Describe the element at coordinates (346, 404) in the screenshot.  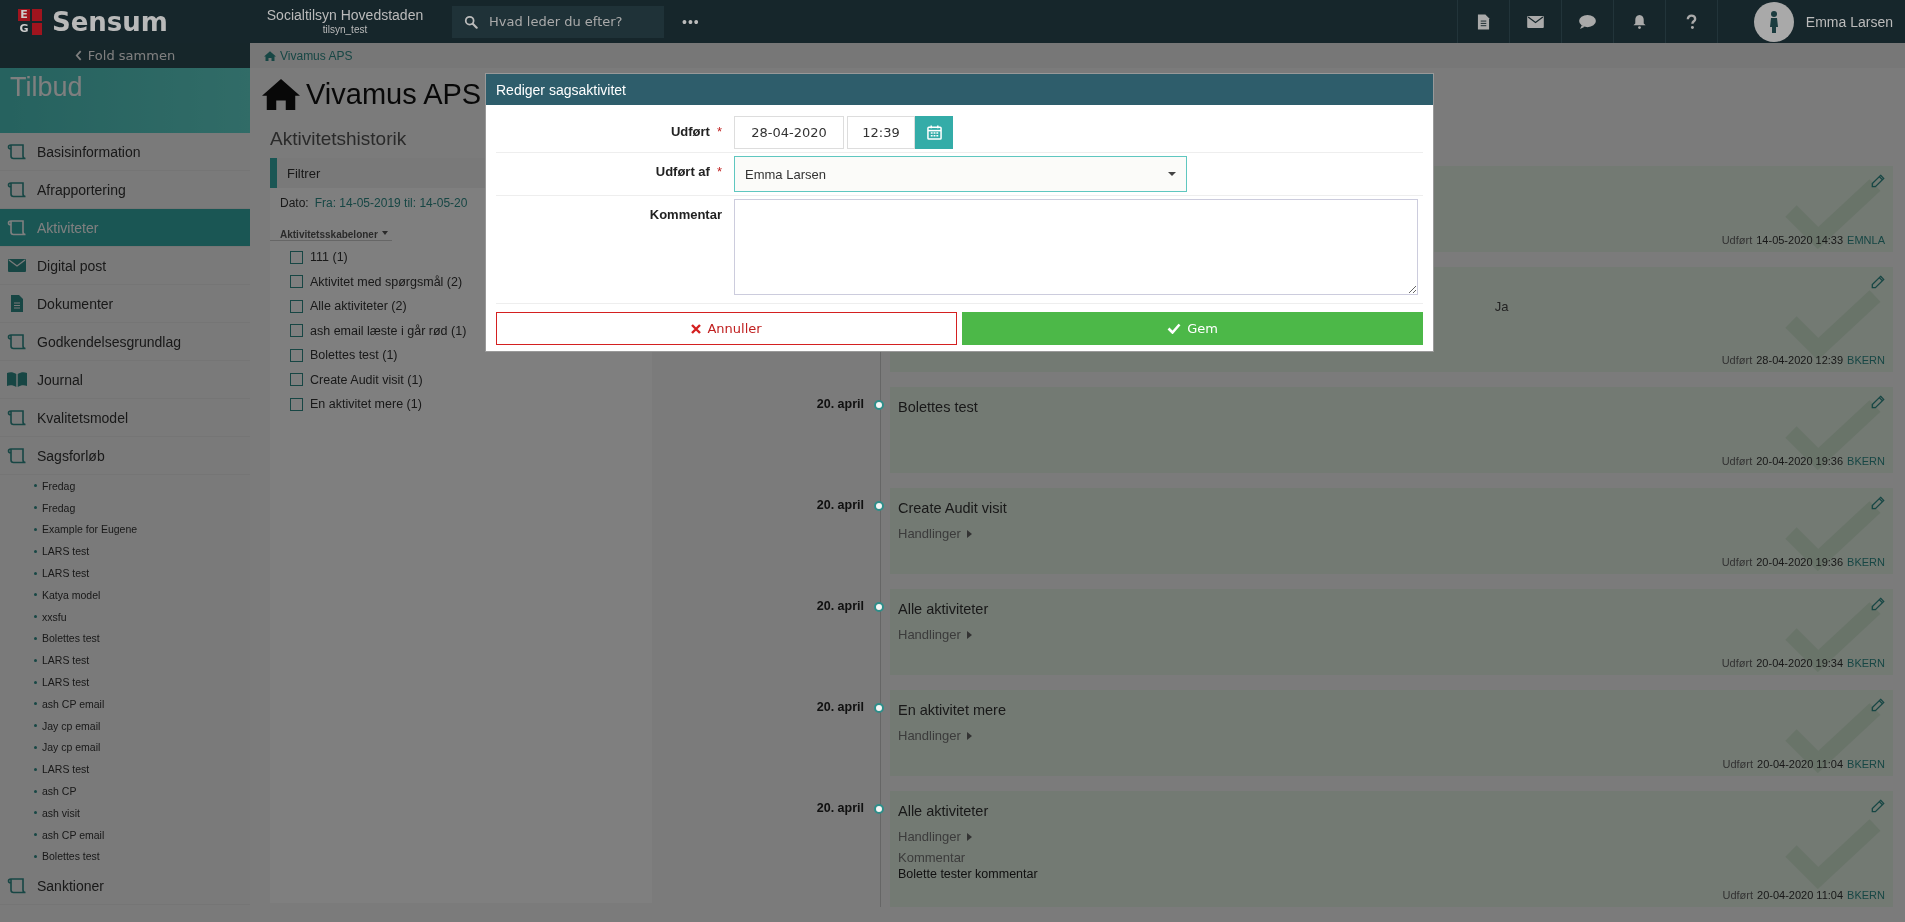
I see `template-checkbox: En aktivitet mere (1)` at that location.